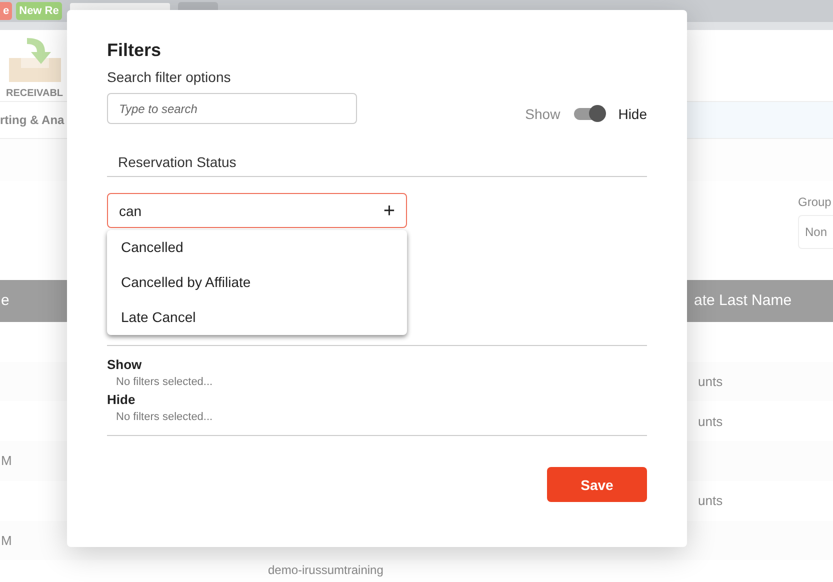 The width and height of the screenshot is (833, 582). Describe the element at coordinates (815, 231) in the screenshot. I see `group-select: Non` at that location.